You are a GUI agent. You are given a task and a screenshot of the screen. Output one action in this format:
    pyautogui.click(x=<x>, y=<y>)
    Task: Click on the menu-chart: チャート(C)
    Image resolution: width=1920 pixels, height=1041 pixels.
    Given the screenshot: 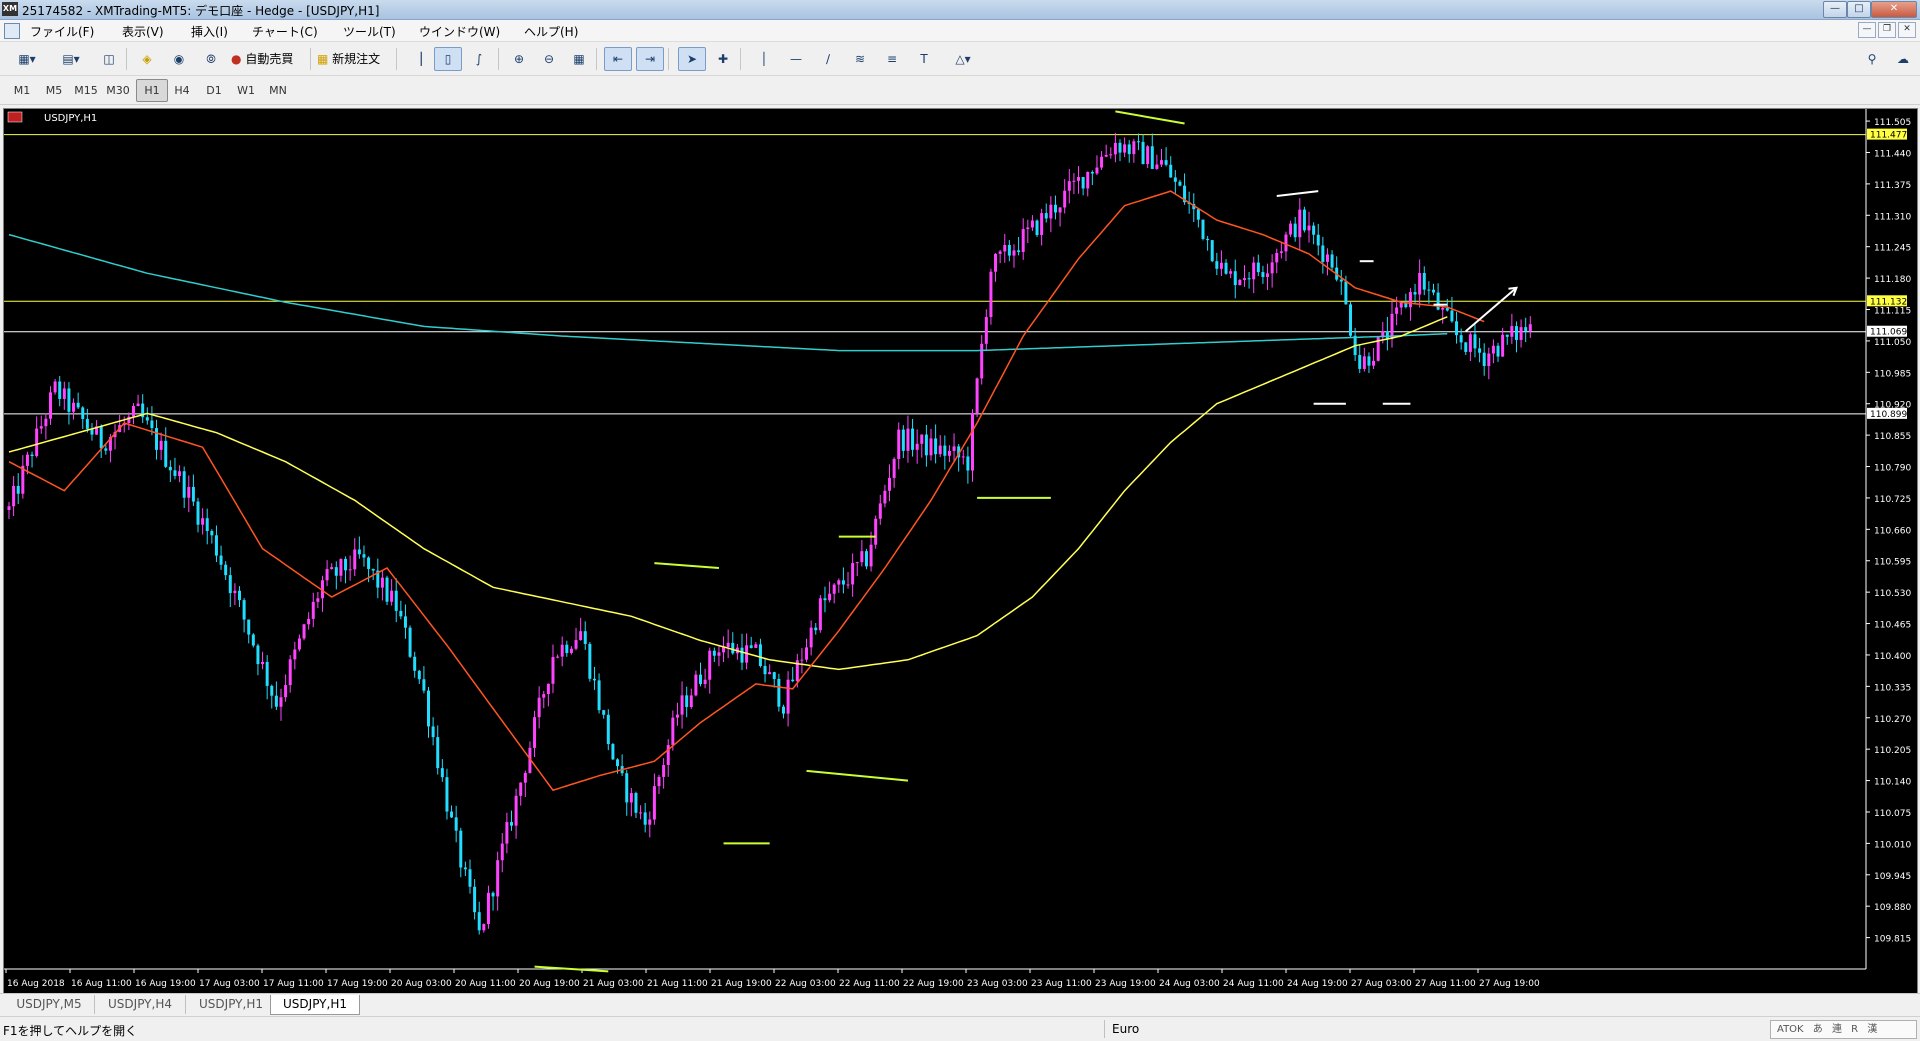 What is the action you would take?
    pyautogui.click(x=285, y=31)
    